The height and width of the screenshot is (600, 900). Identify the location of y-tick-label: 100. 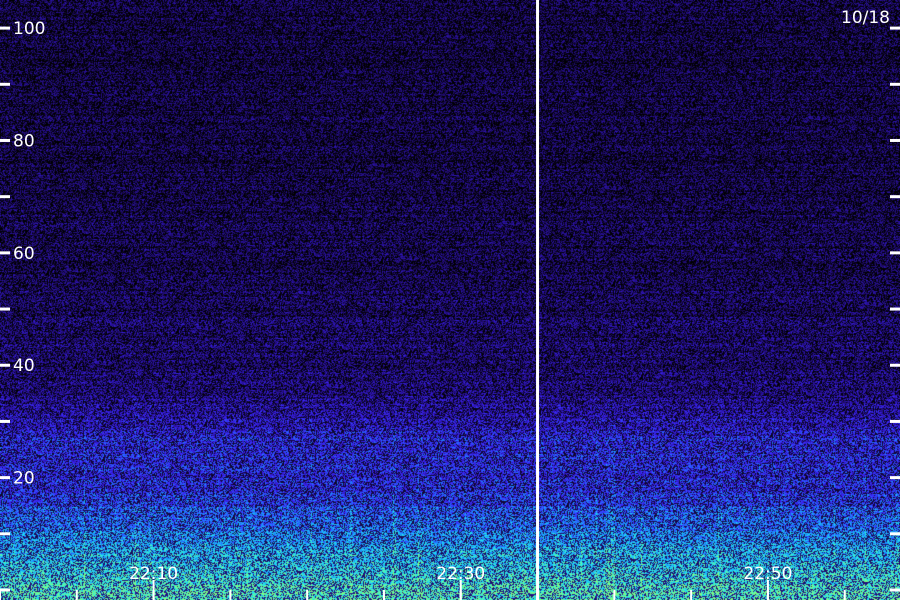
(29, 29).